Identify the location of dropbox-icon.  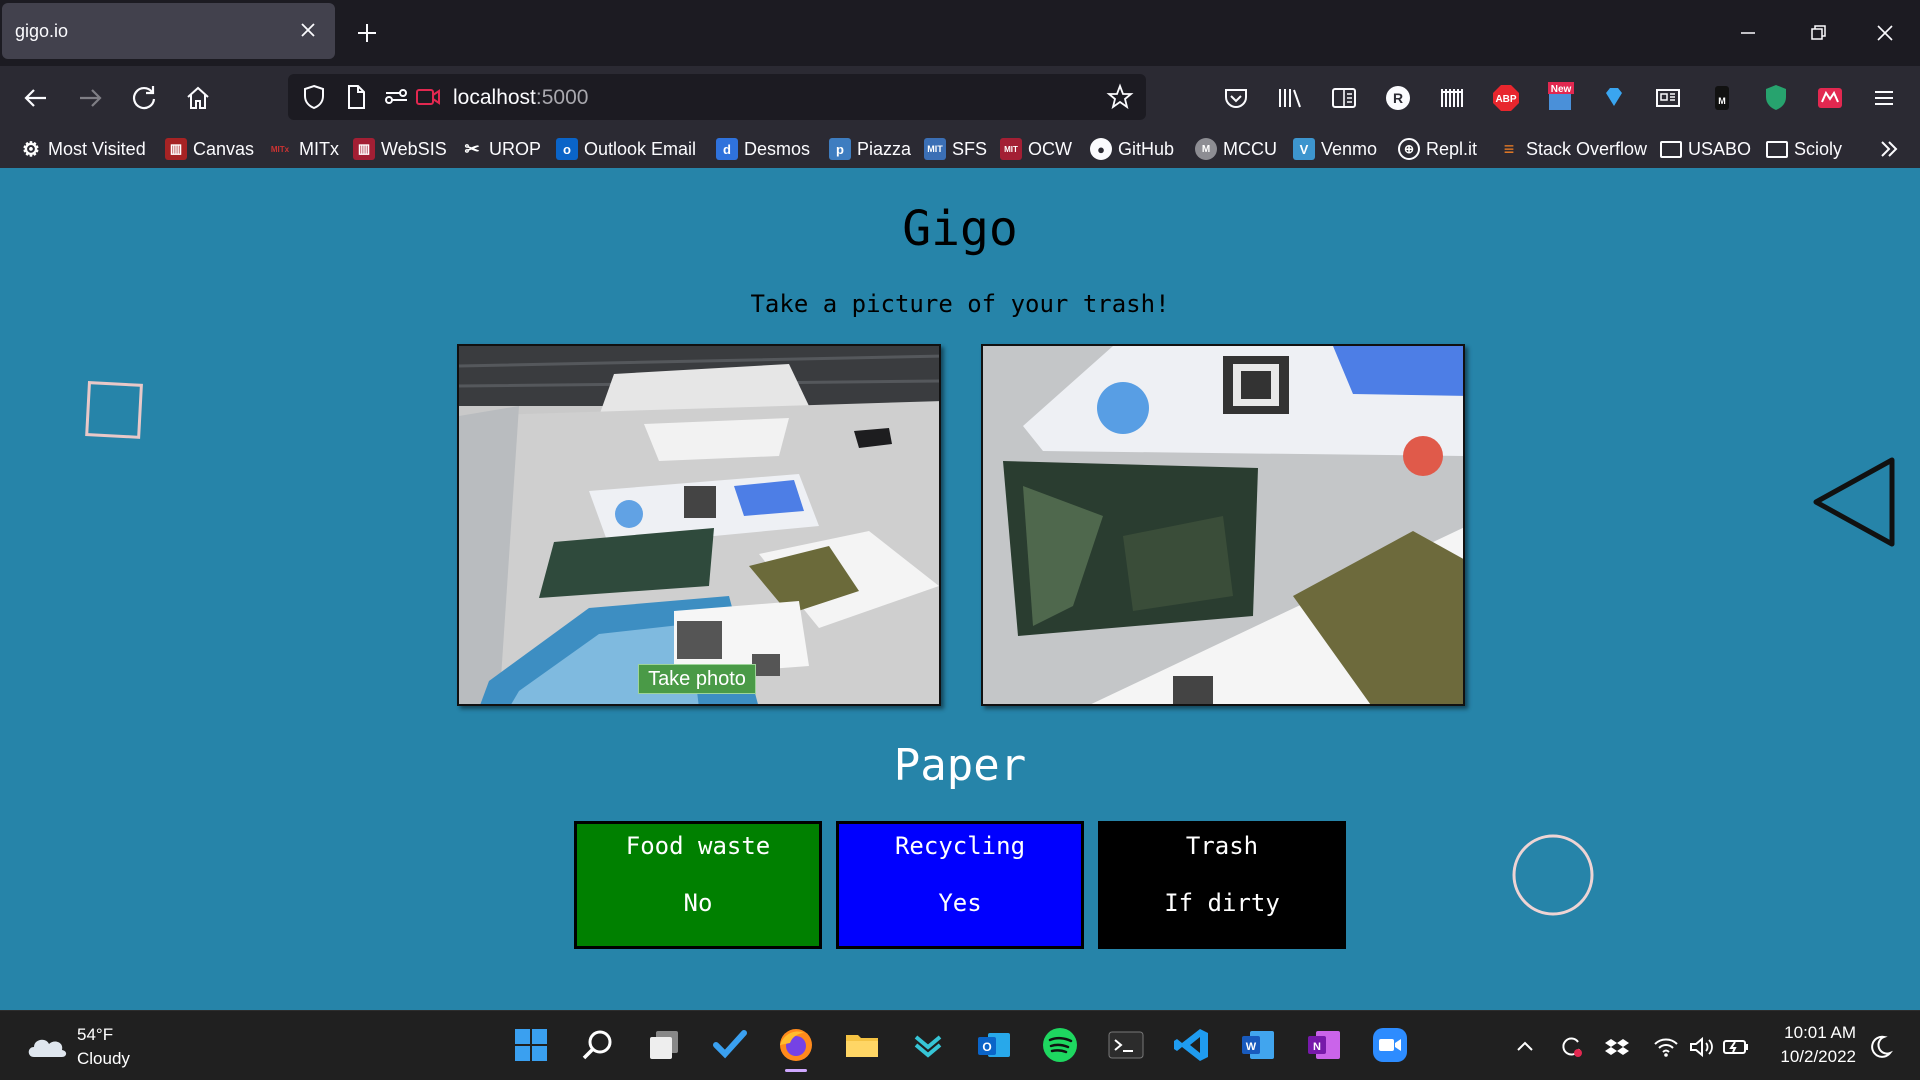
(1617, 1047).